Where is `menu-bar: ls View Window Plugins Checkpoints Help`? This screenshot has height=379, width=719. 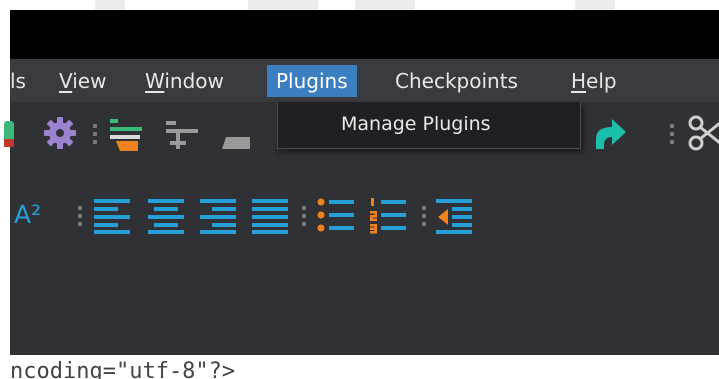 menu-bar: ls View Window Plugins Checkpoints Help is located at coordinates (364, 80).